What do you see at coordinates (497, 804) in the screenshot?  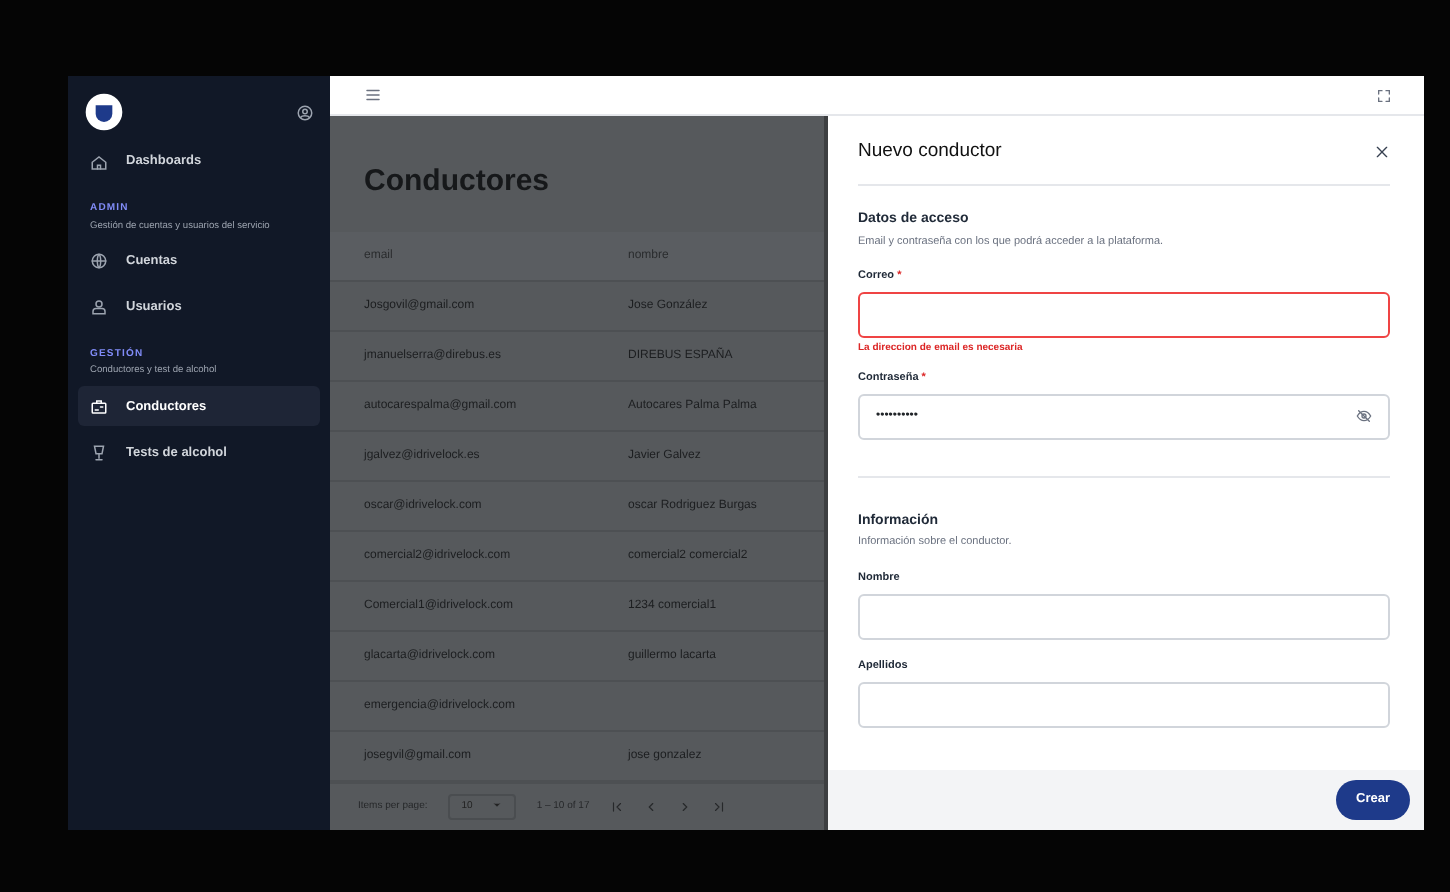 I see `caret-icon` at bounding box center [497, 804].